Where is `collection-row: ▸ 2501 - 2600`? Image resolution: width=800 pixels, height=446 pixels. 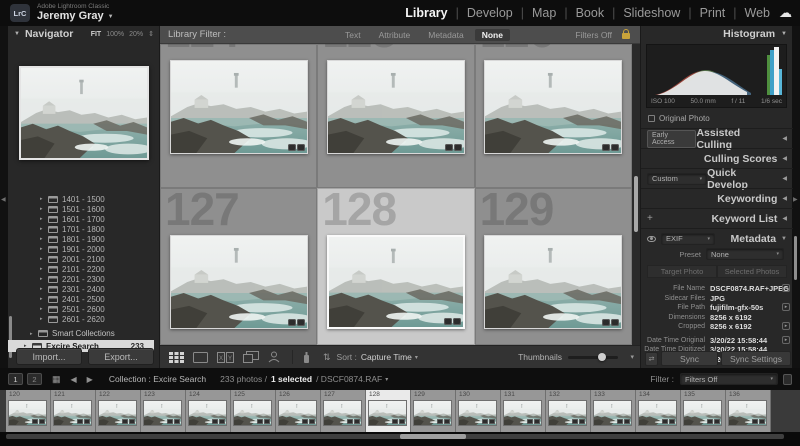 collection-row: ▸ 2501 - 2600 is located at coordinates (91, 309).